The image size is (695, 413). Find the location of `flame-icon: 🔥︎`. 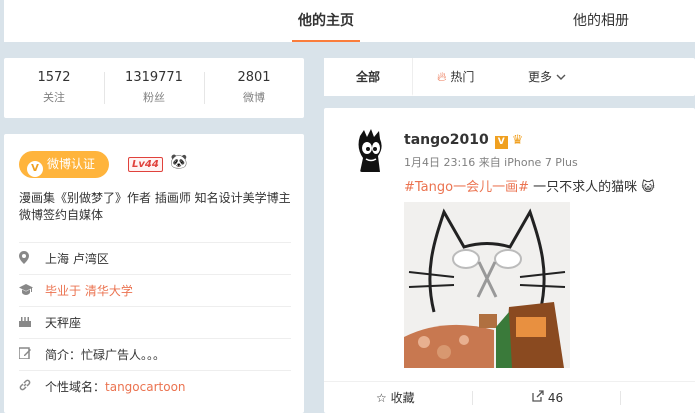

flame-icon: 🔥︎ is located at coordinates (442, 77).